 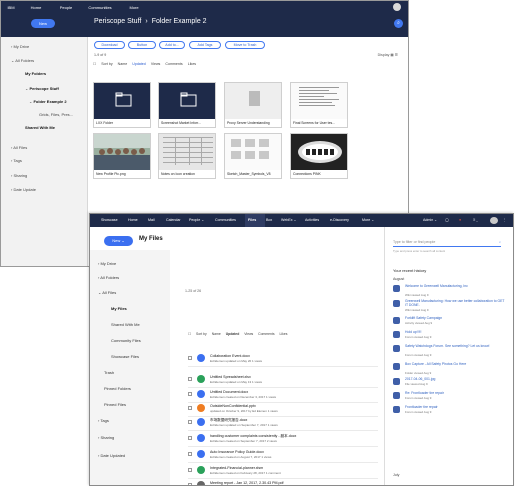 What do you see at coordinates (35, 73) in the screenshot?
I see `sidebar-item-my-folders: My Folders` at bounding box center [35, 73].